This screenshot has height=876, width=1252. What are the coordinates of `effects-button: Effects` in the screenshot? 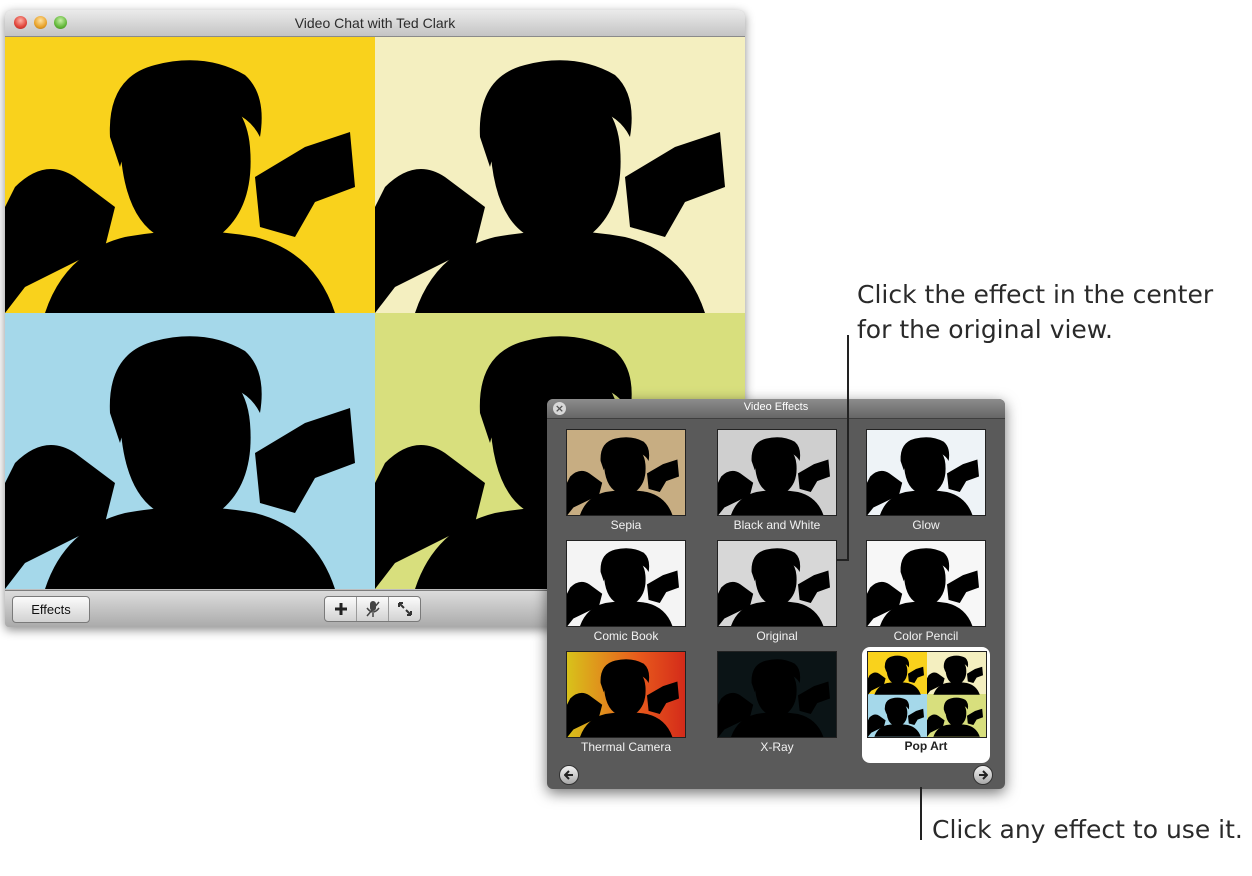 It's located at (51, 609).